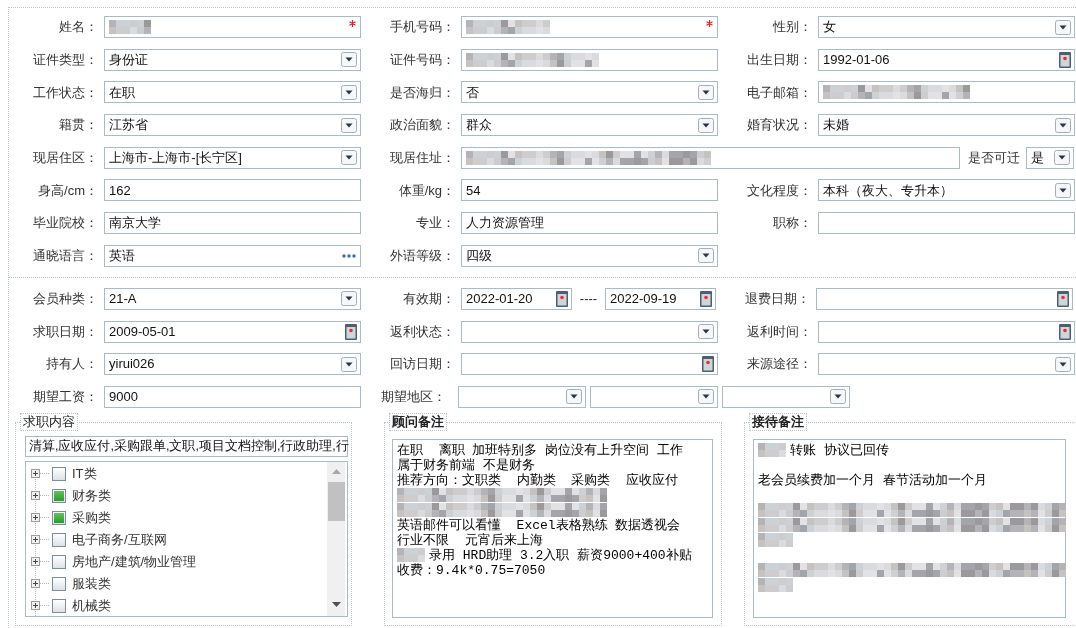  I want to click on scroll-down-icon, so click(336, 605).